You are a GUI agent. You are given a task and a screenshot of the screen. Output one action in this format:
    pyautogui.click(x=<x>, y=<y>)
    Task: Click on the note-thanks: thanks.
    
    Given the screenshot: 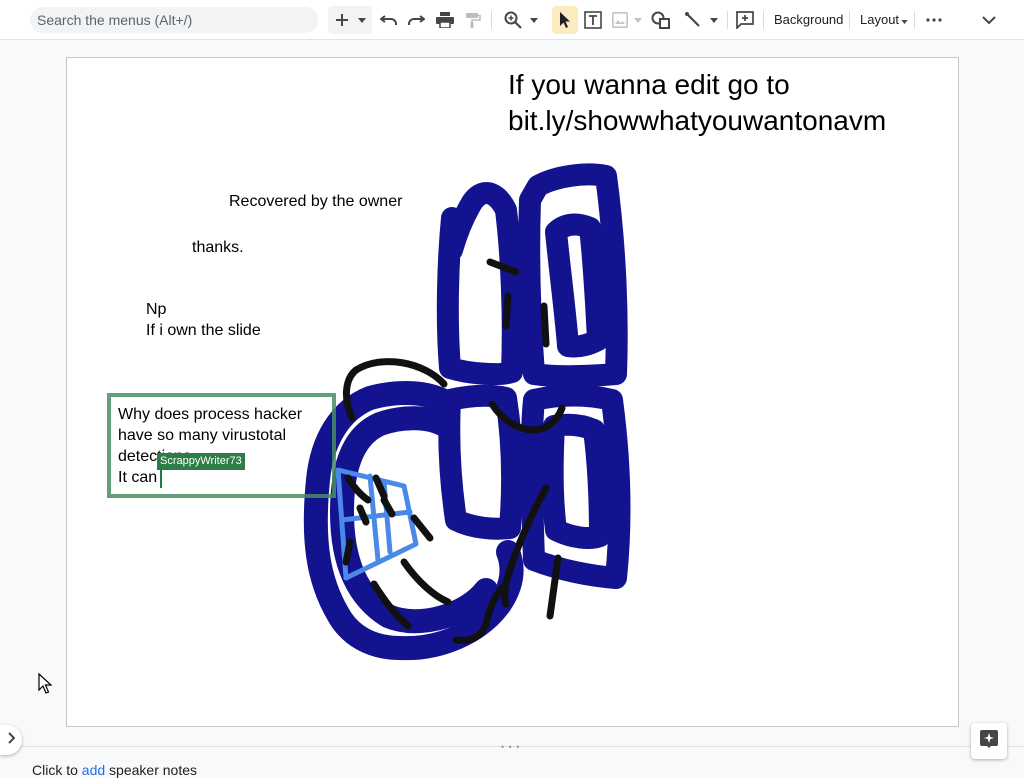 What is the action you would take?
    pyautogui.click(x=218, y=247)
    